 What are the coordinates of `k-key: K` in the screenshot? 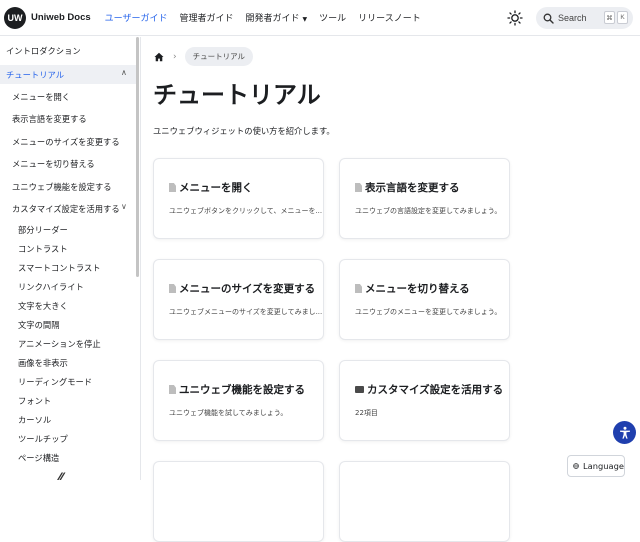 It's located at (622, 17).